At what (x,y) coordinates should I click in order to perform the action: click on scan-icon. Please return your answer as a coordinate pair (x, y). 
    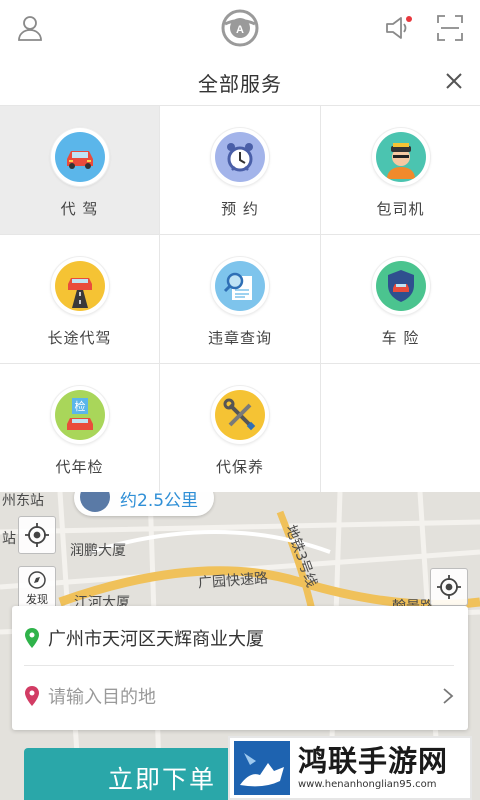
    Looking at the image, I should click on (450, 28).